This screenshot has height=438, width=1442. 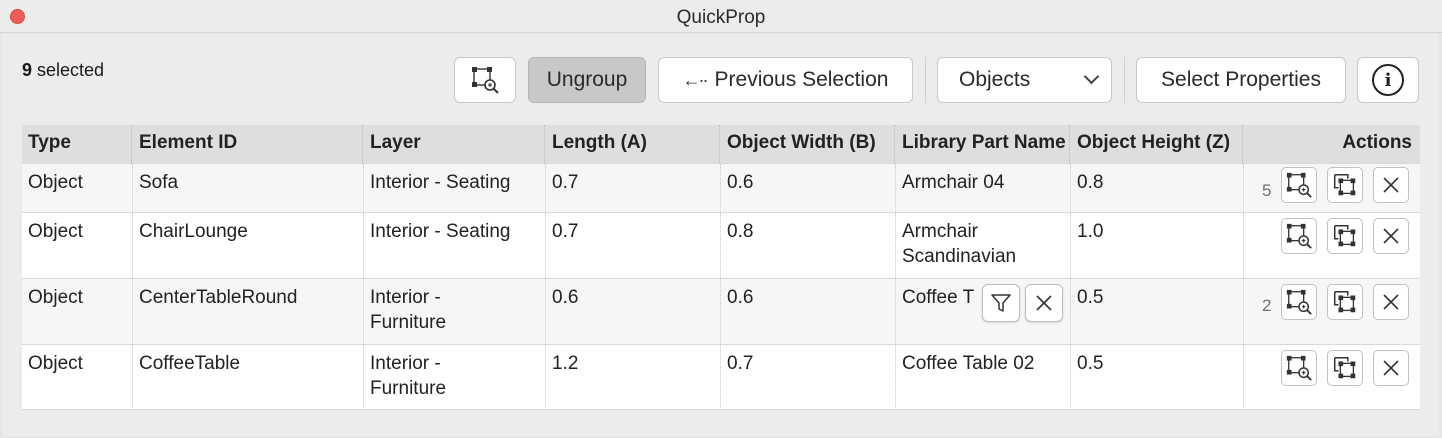 What do you see at coordinates (1241, 80) in the screenshot?
I see `select-properties-button: Select Properties` at bounding box center [1241, 80].